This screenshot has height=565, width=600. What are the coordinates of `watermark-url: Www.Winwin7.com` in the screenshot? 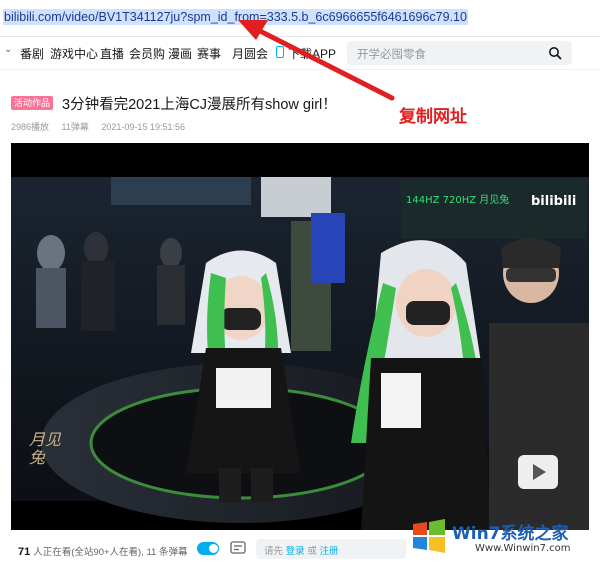 It's located at (523, 548).